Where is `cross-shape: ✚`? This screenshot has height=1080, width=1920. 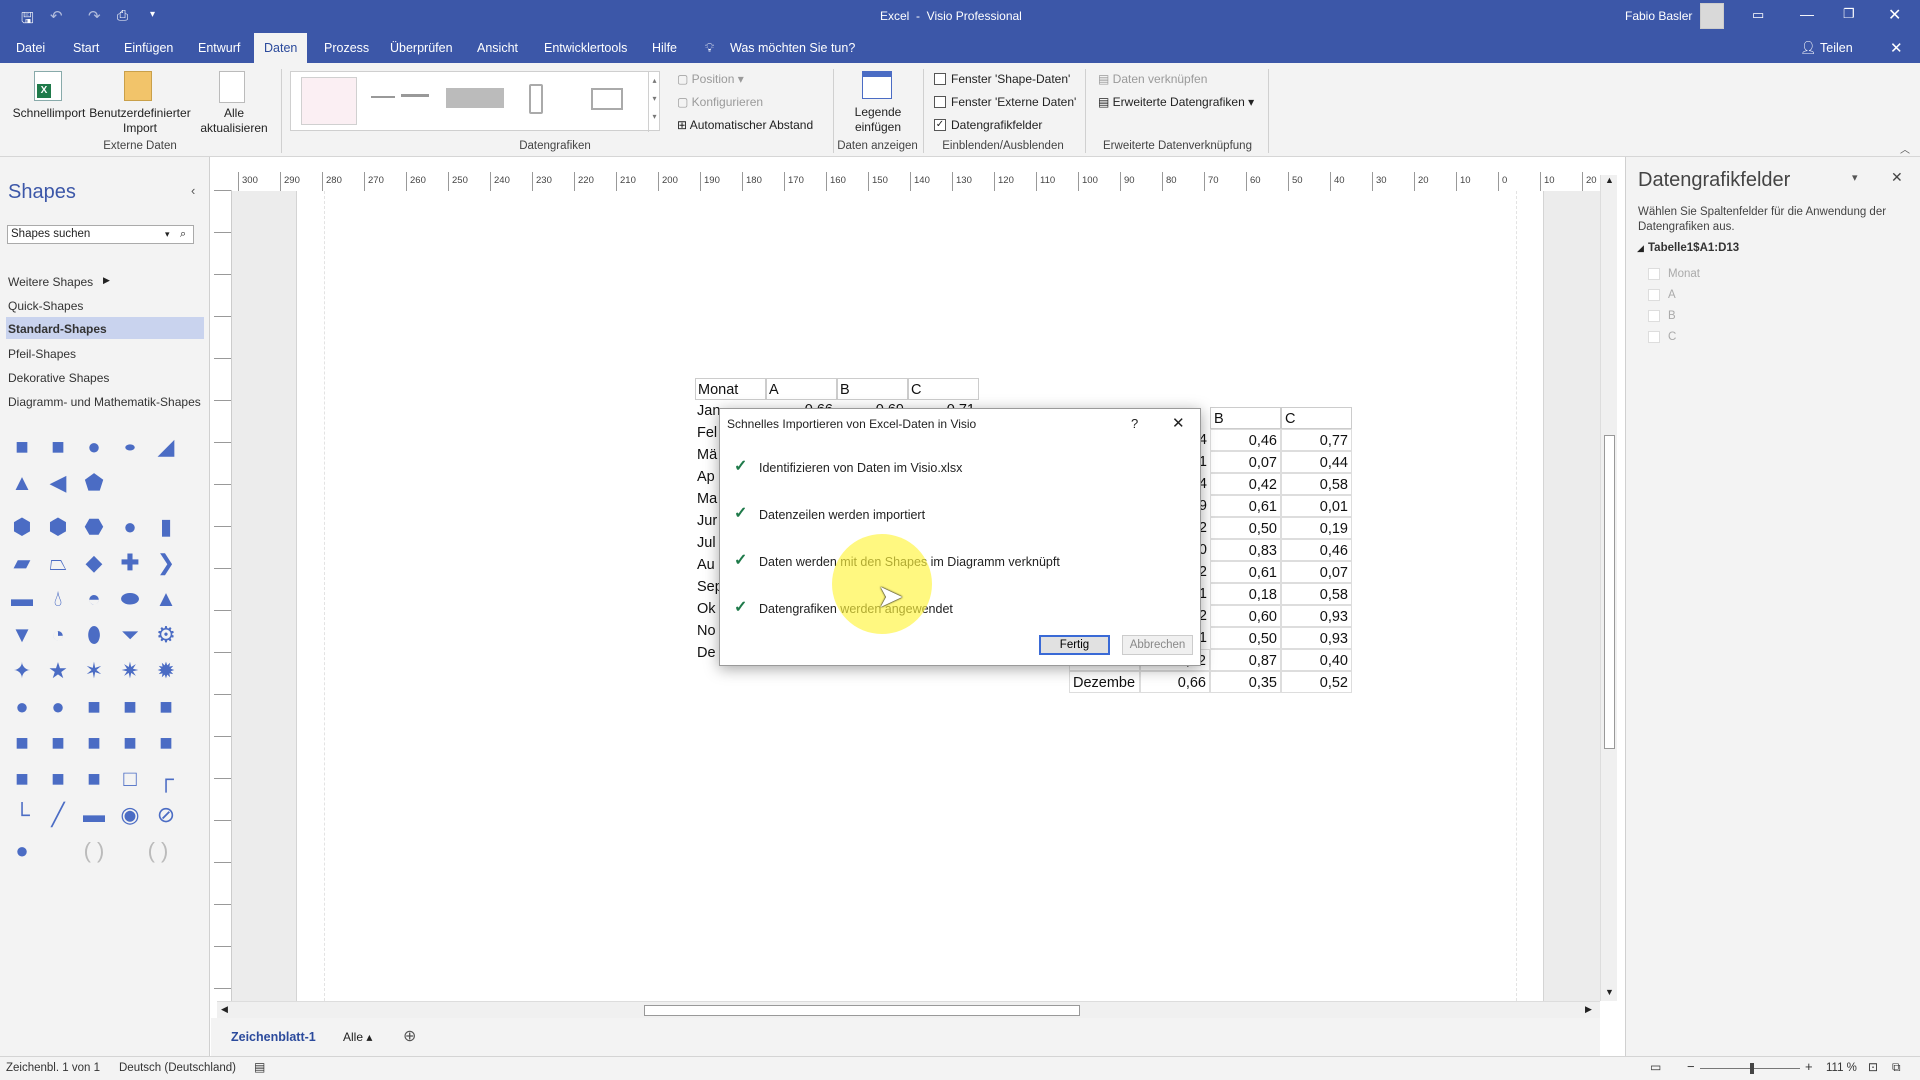
cross-shape: ✚ is located at coordinates (130, 563).